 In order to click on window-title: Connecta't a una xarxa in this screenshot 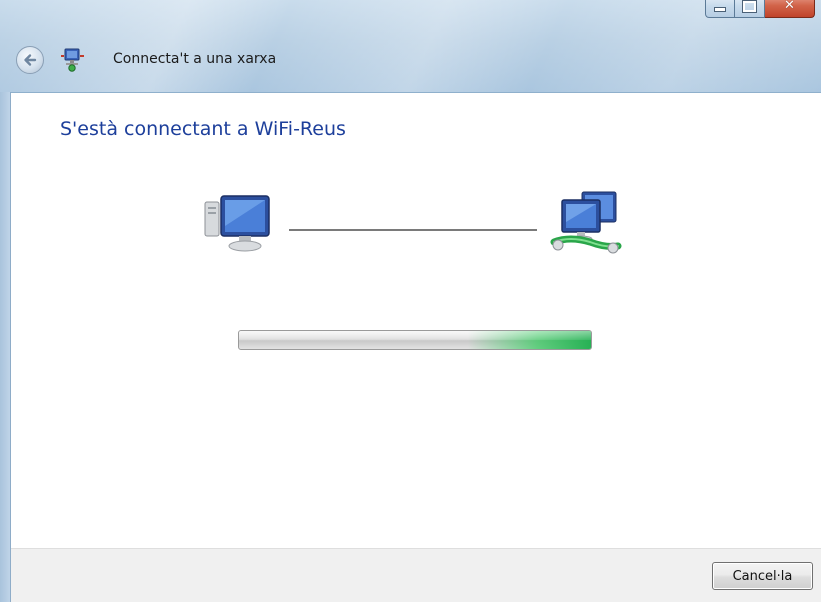, I will do `click(195, 59)`.